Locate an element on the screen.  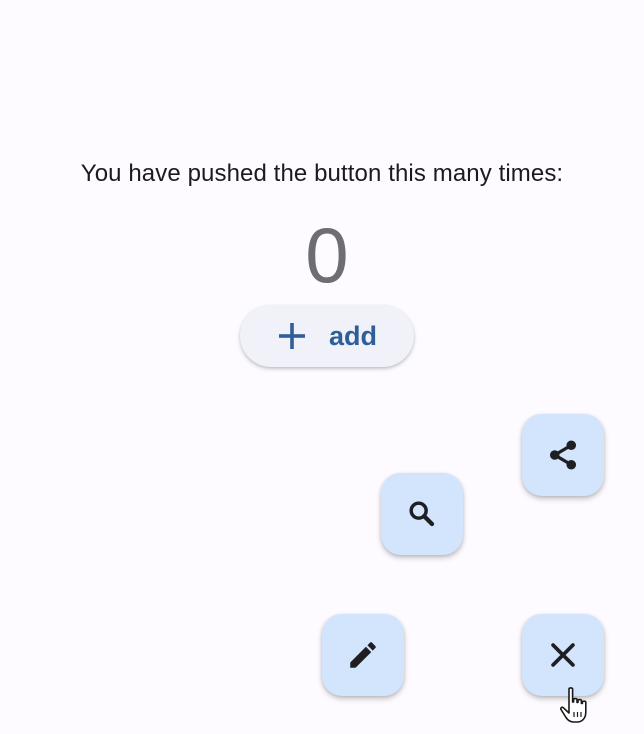
plus-icon is located at coordinates (292, 336).